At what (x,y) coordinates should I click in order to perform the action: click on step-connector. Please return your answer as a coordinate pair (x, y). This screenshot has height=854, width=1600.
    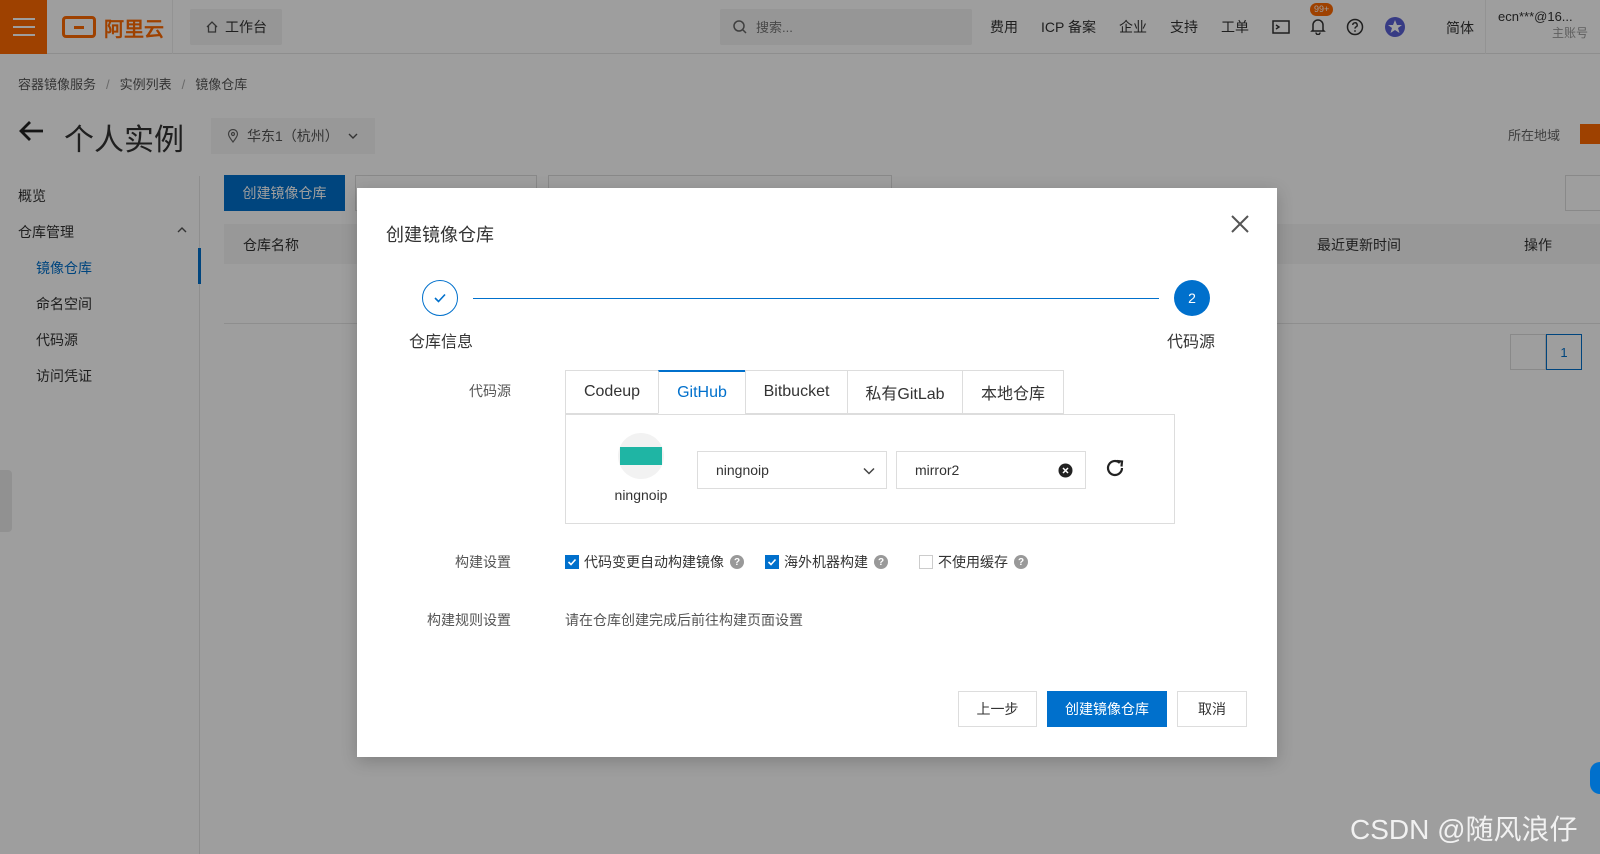
    Looking at the image, I should click on (816, 298).